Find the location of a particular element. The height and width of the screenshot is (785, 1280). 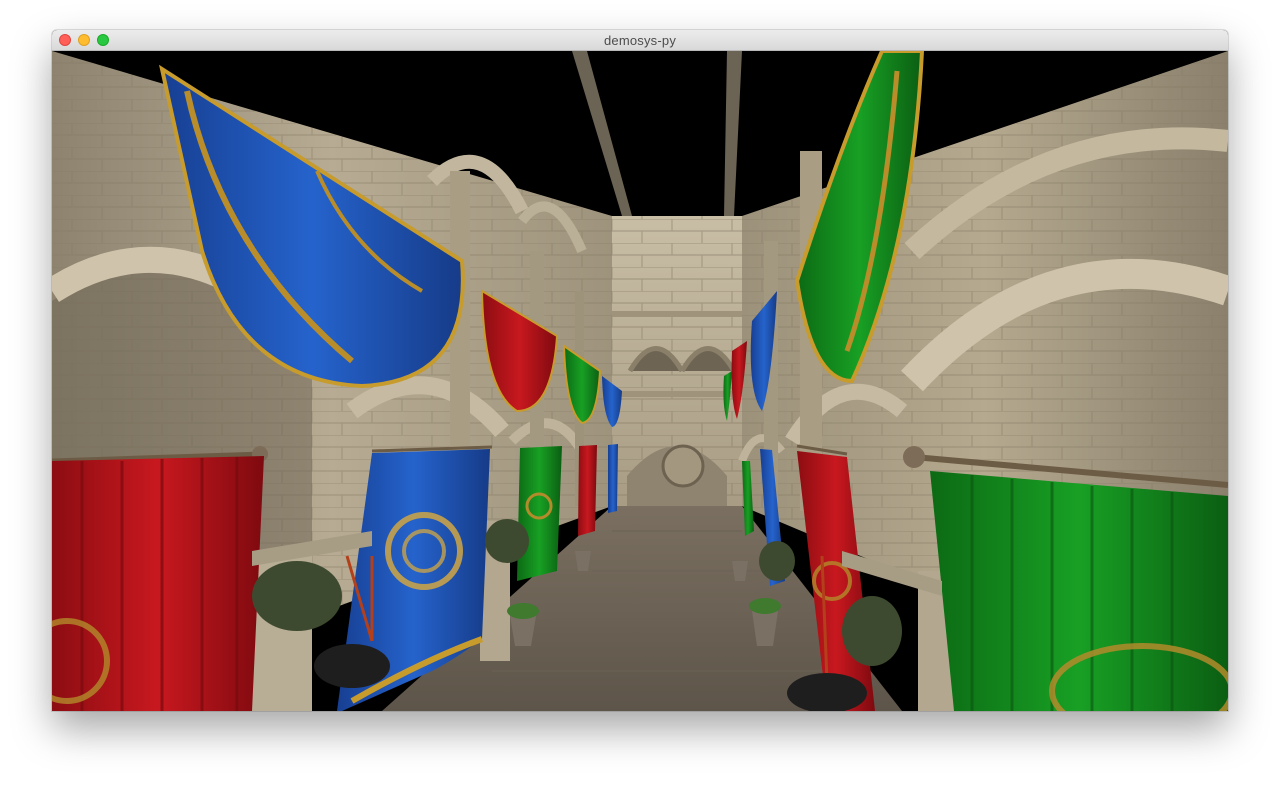

brazier-left is located at coordinates (352, 666).